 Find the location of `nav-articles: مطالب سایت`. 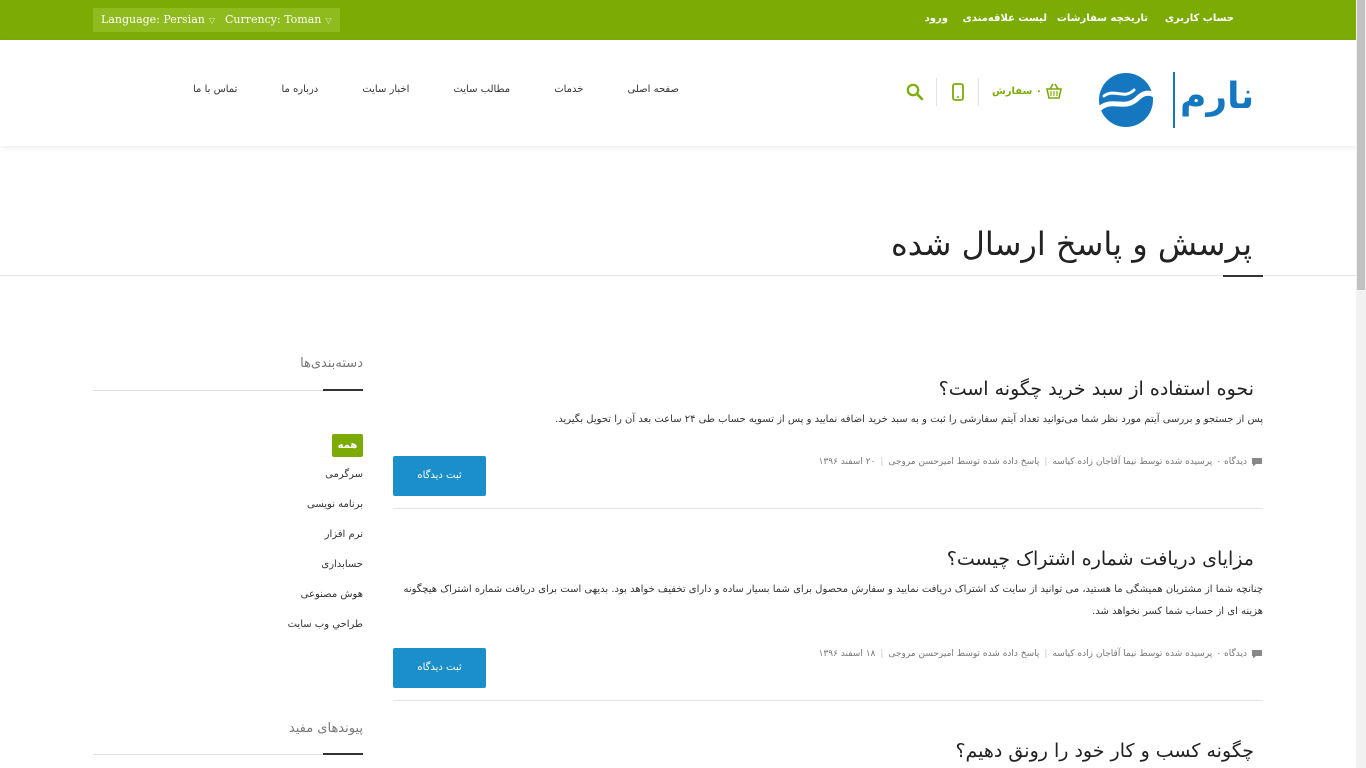

nav-articles: مطالب سایت is located at coordinates (481, 89).